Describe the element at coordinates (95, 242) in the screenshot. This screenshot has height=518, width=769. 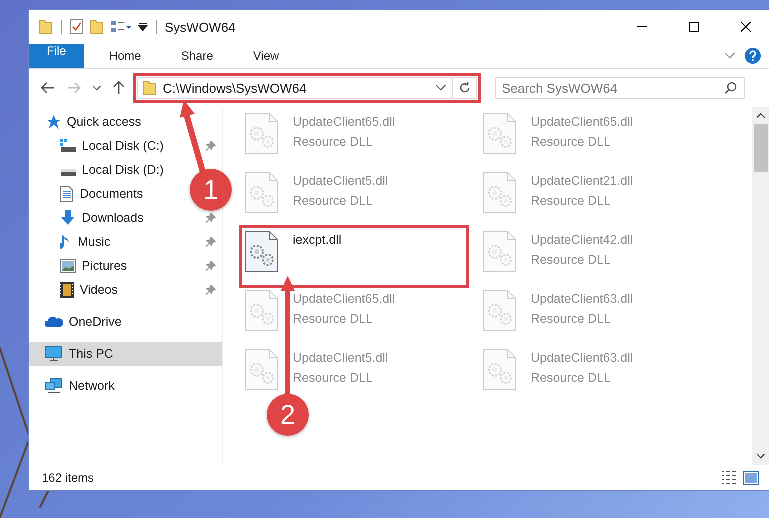
I see `sidebar-label: Music` at that location.